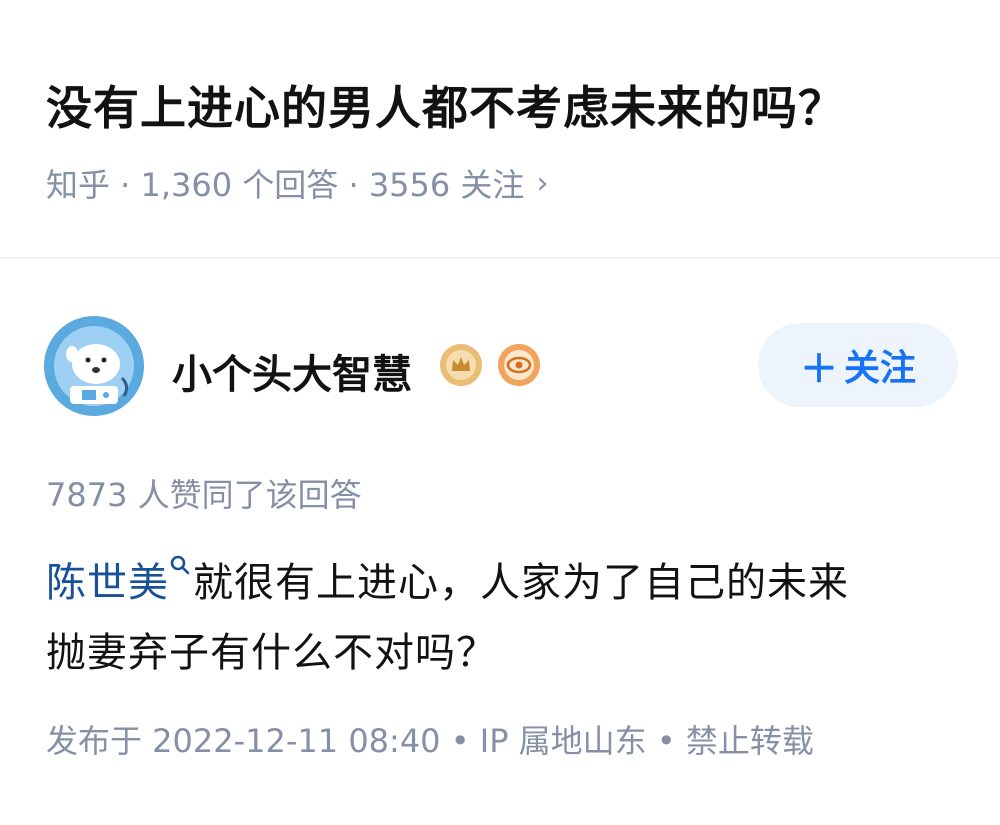  Describe the element at coordinates (180, 566) in the screenshot. I see `search-icon` at that location.